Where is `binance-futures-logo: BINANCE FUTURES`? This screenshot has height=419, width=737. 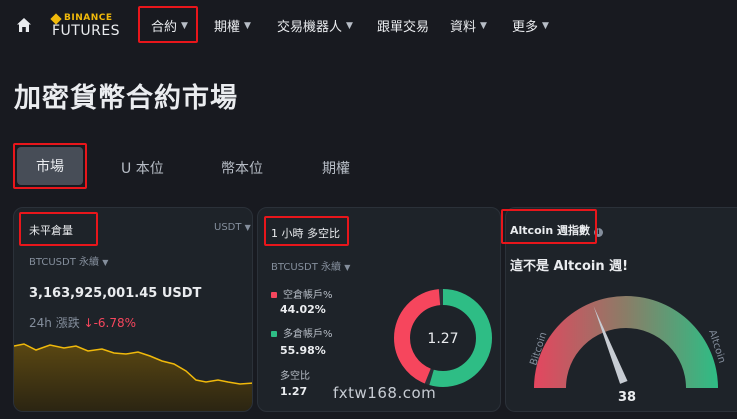
binance-futures-logo: BINANCE FUTURES is located at coordinates (91, 26).